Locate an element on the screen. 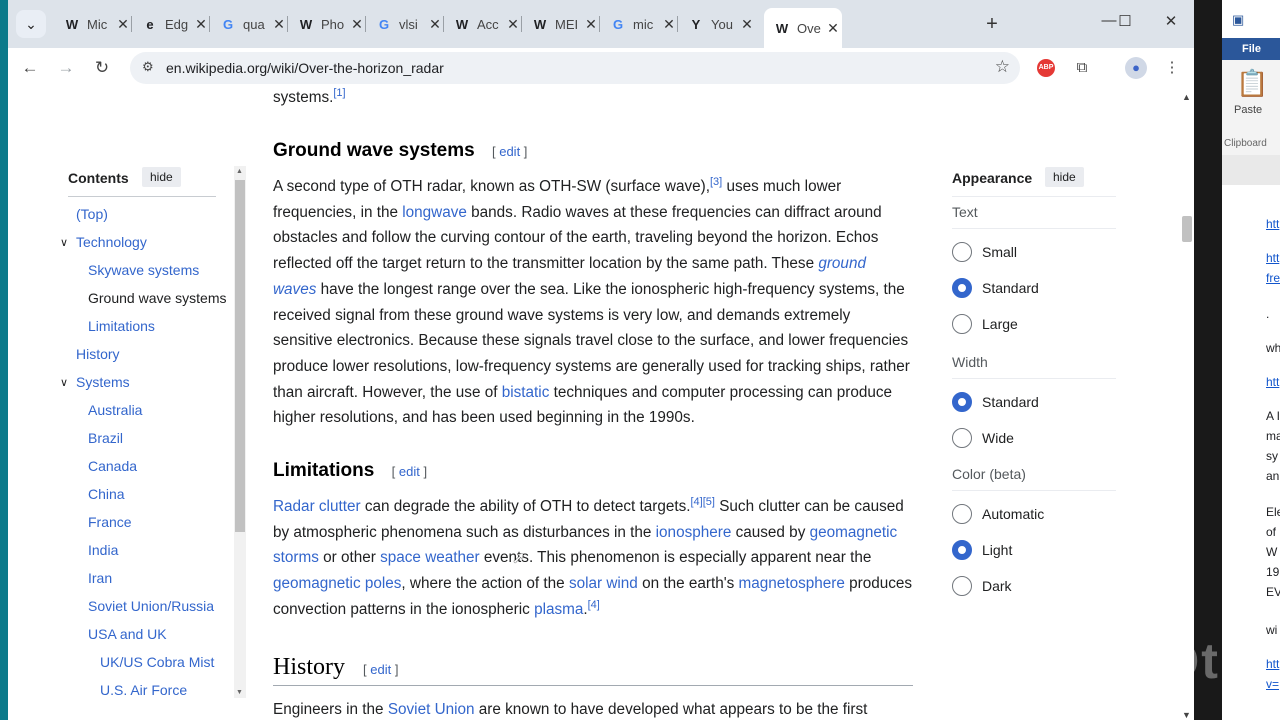 The height and width of the screenshot is (720, 1280). page-scrollbar: ▲ ▼ is located at coordinates (1186, 404).